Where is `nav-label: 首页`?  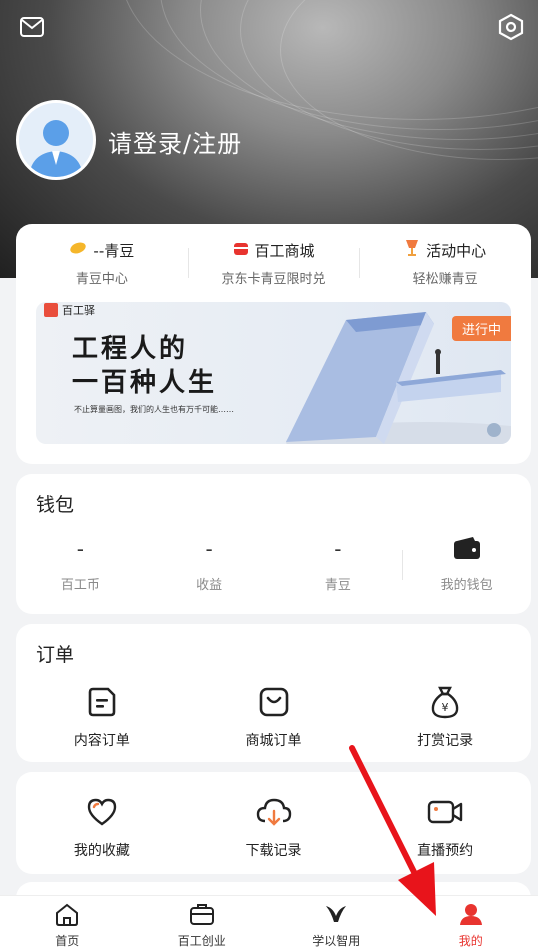 nav-label: 首页 is located at coordinates (67, 941).